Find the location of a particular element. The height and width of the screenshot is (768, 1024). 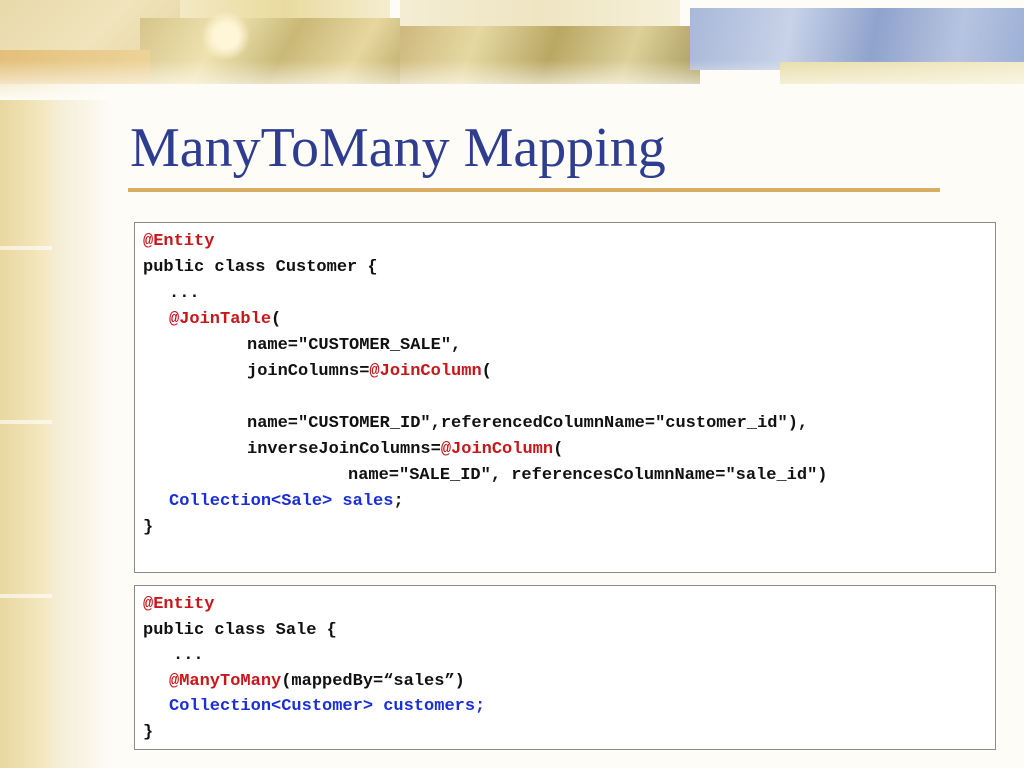

leaf-highlight is located at coordinates (226, 36).